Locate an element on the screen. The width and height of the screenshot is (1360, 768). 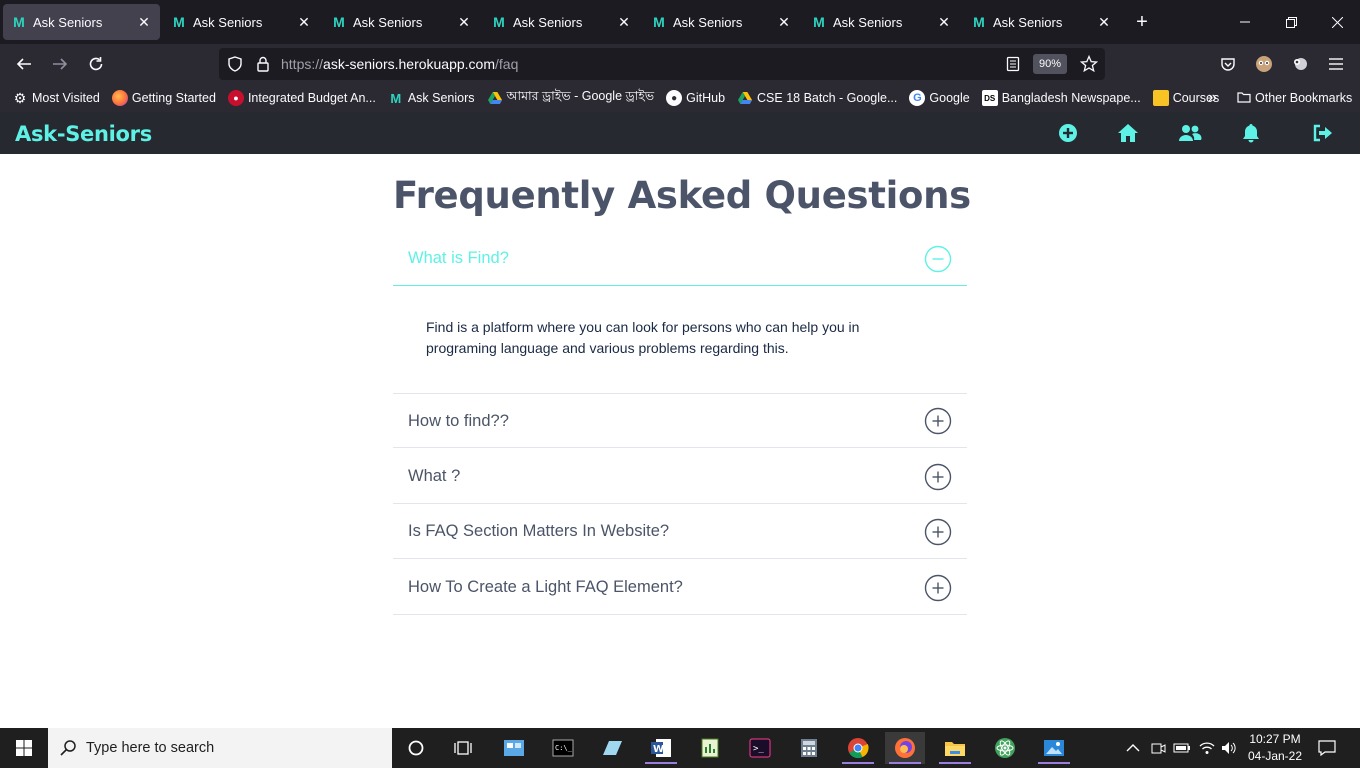
faq-item-how-to-find: How to find?? is located at coordinates (680, 421).